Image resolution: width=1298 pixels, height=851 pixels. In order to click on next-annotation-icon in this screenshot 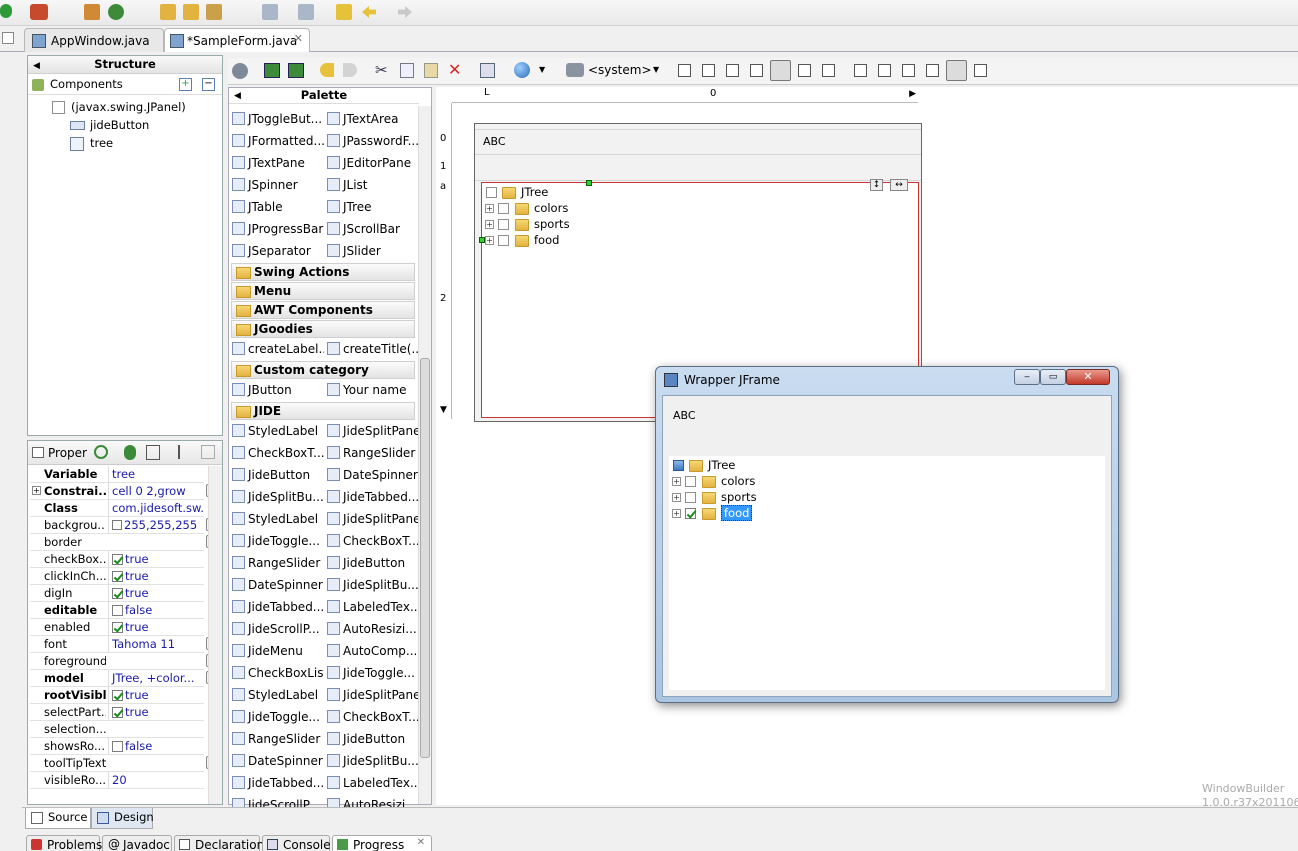, I will do `click(270, 12)`.